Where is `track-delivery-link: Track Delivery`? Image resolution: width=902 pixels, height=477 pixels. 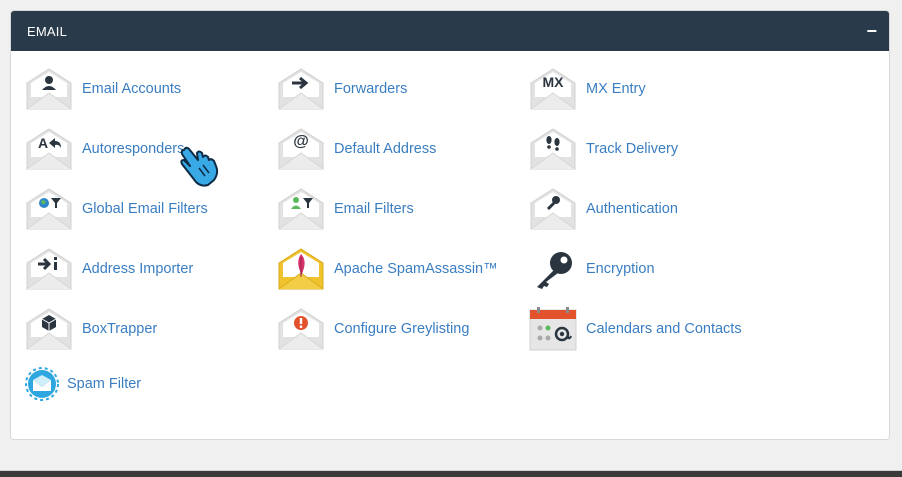 track-delivery-link: Track Delivery is located at coordinates (603, 149).